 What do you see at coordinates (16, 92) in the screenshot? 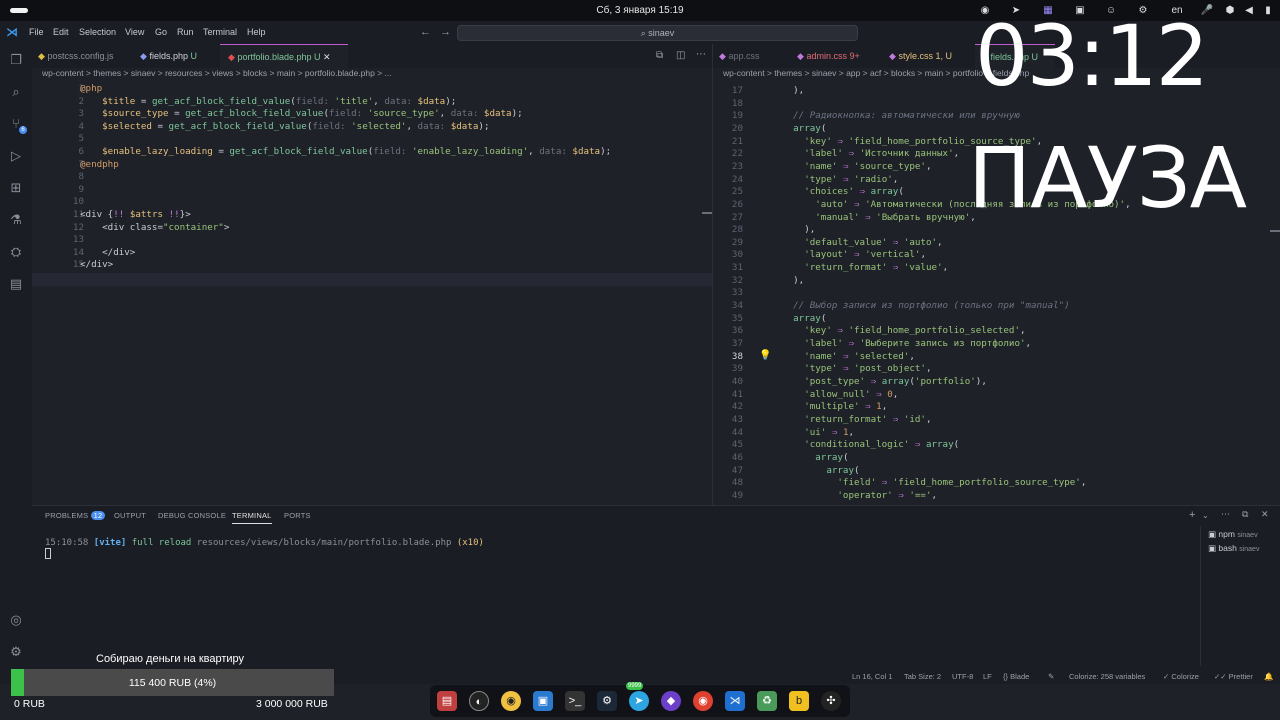
I see `search-icon: ⌕` at bounding box center [16, 92].